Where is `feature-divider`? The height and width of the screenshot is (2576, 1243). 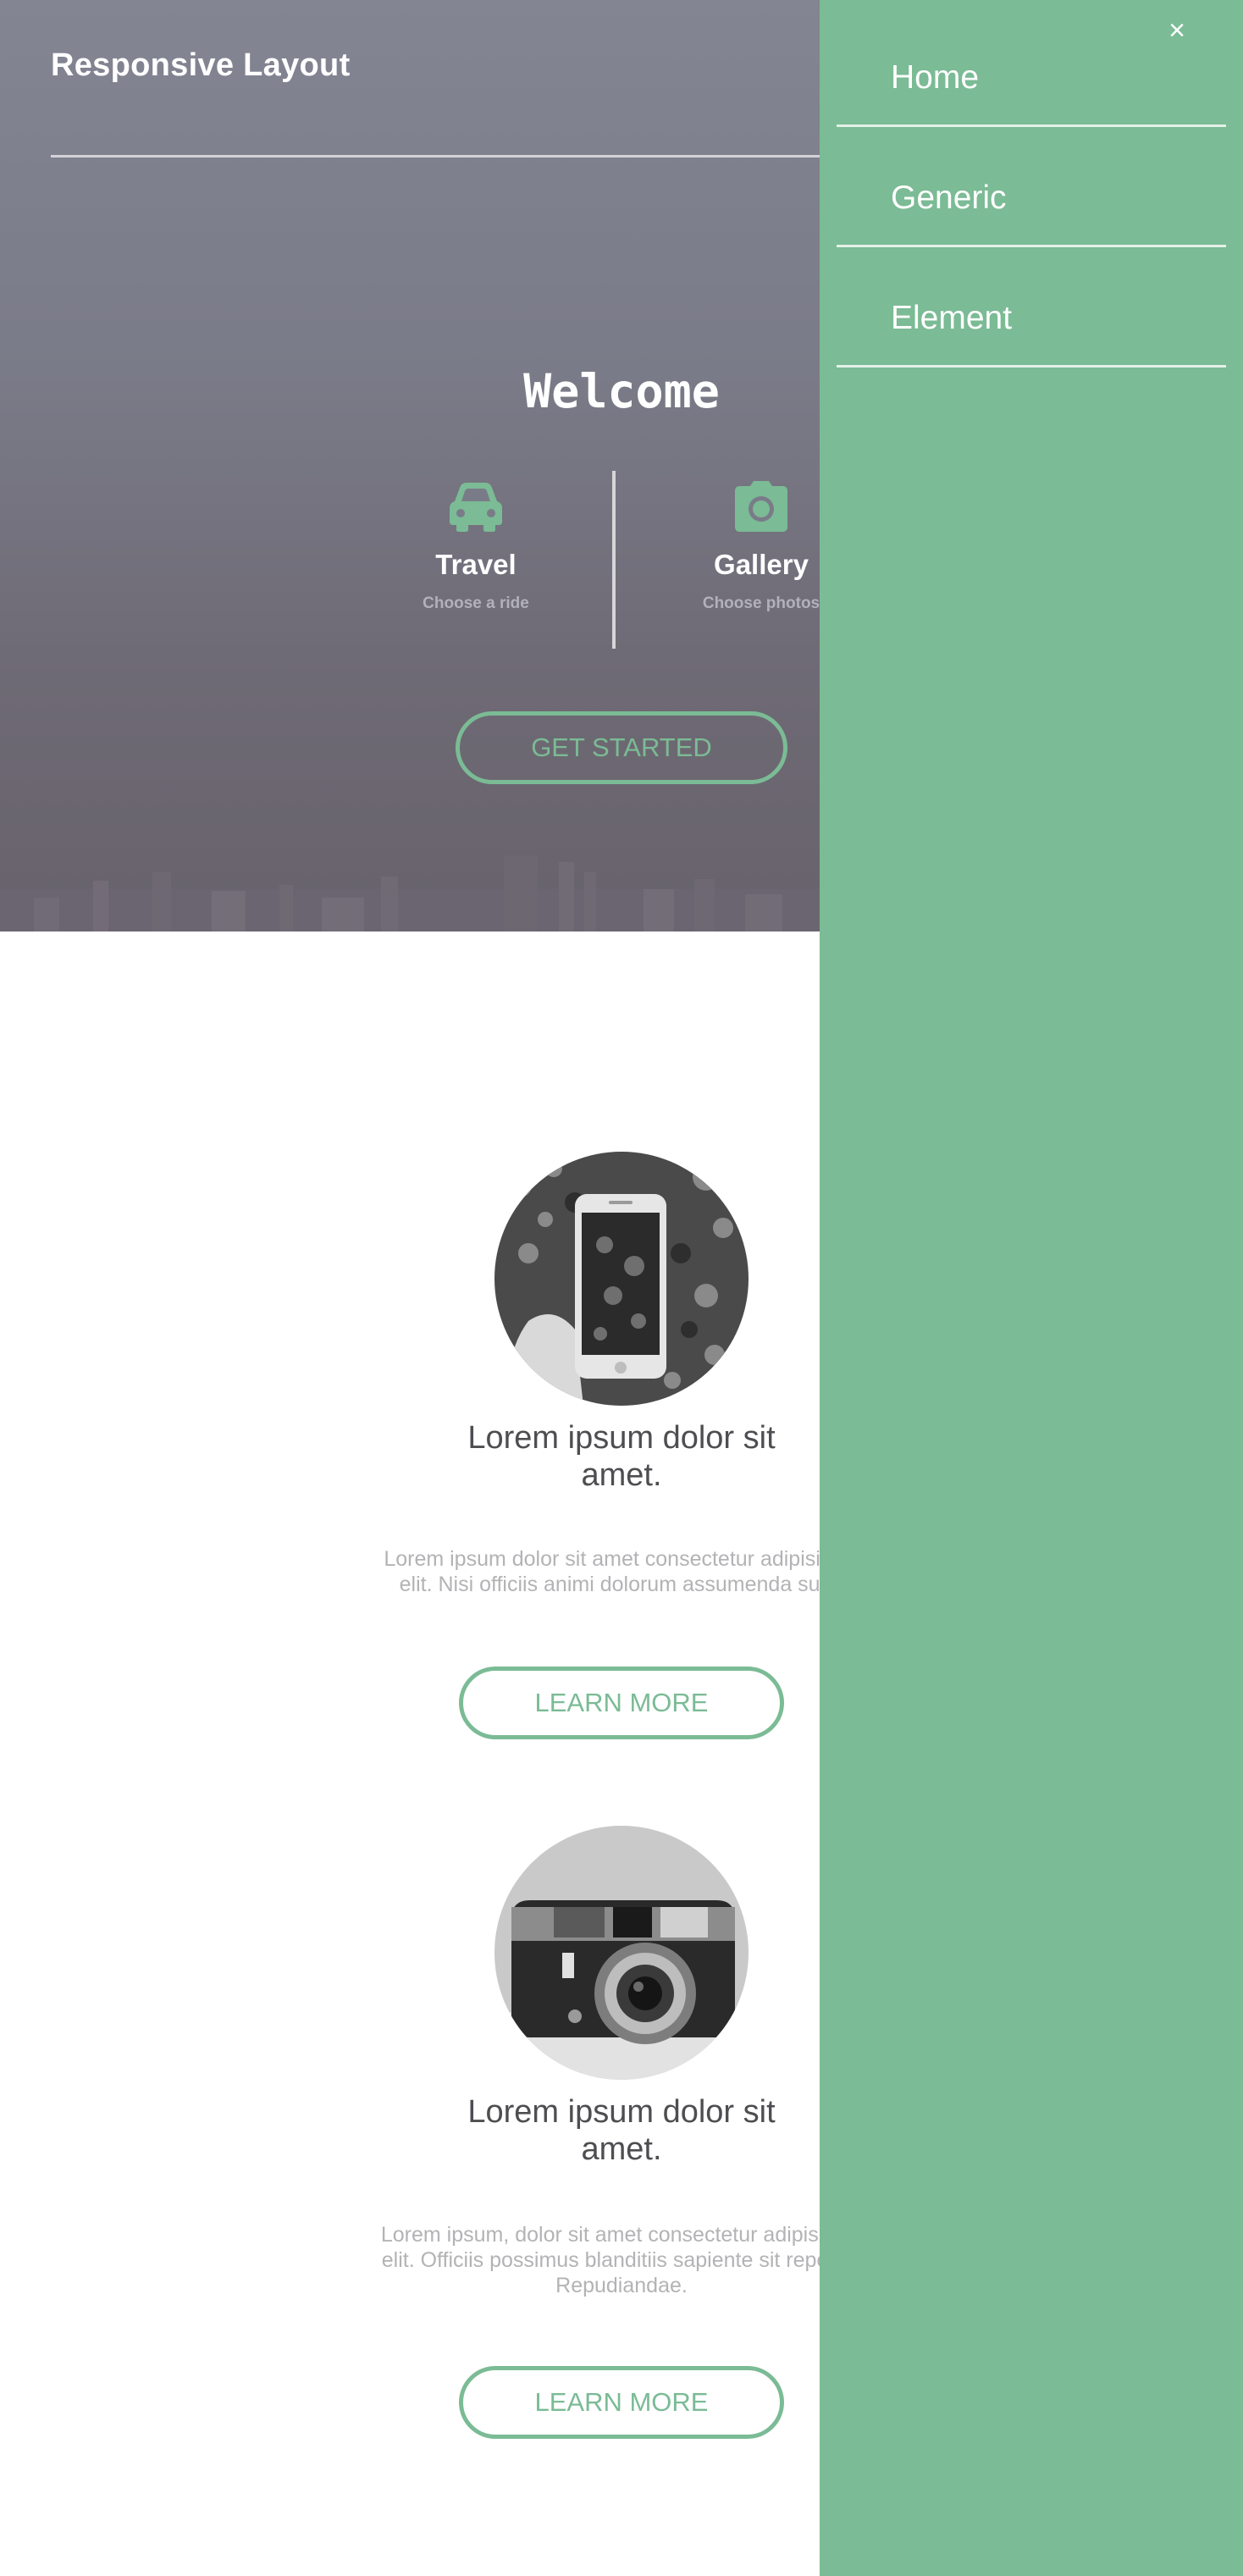
feature-divider is located at coordinates (614, 560).